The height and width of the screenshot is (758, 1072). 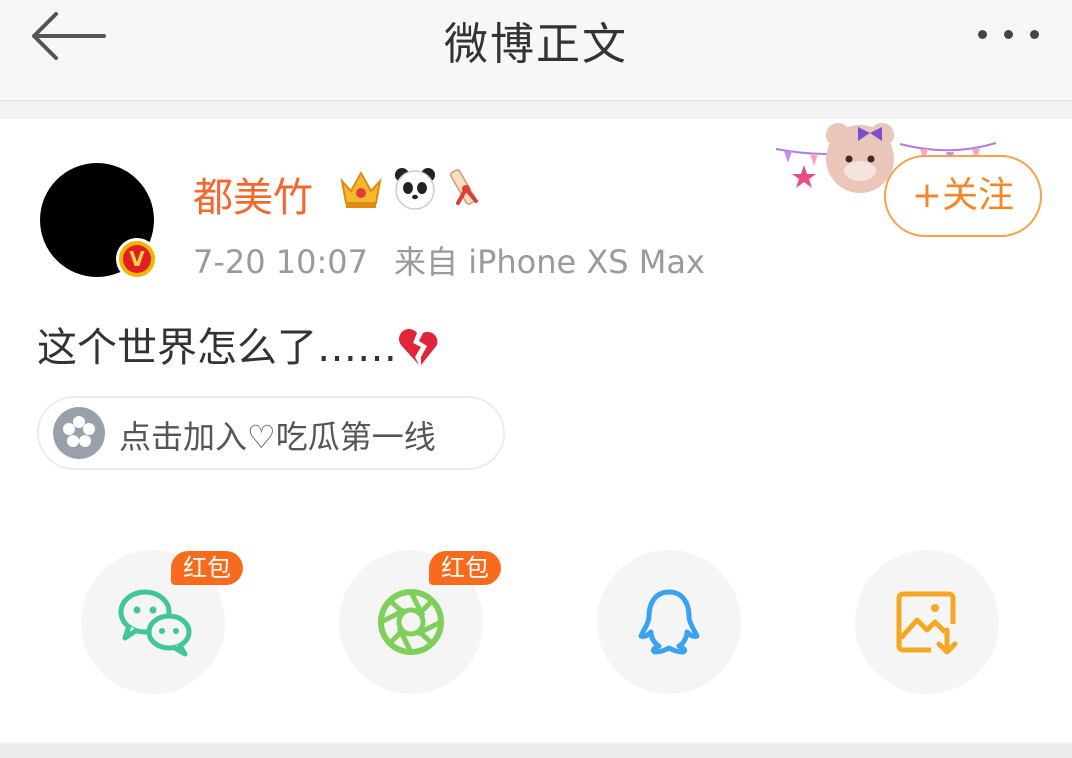 What do you see at coordinates (79, 433) in the screenshot?
I see `flower-icon` at bounding box center [79, 433].